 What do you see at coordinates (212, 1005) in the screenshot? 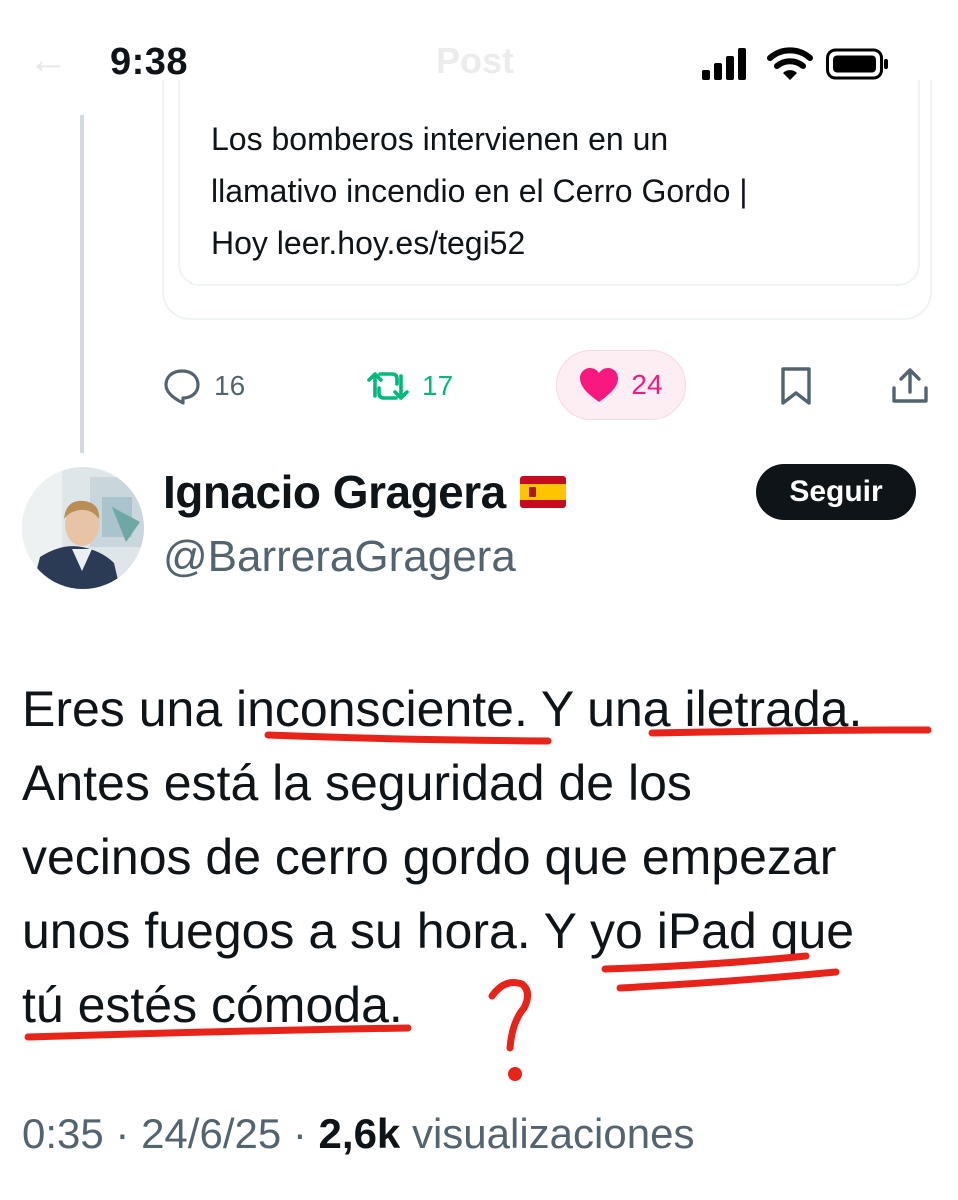
I see `post-text-line: tú estés cómoda.` at bounding box center [212, 1005].